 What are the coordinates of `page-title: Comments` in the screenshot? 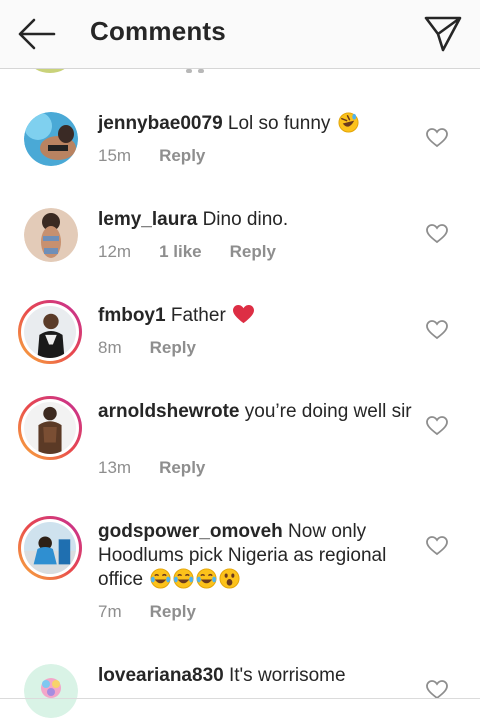 It's located at (158, 31).